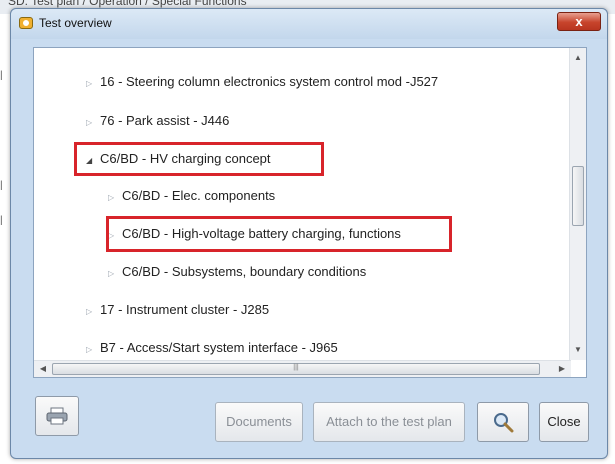 This screenshot has width=615, height=464. Describe the element at coordinates (191, 196) in the screenshot. I see `tree-item: ▷ C6/BD - Elec. components` at that location.